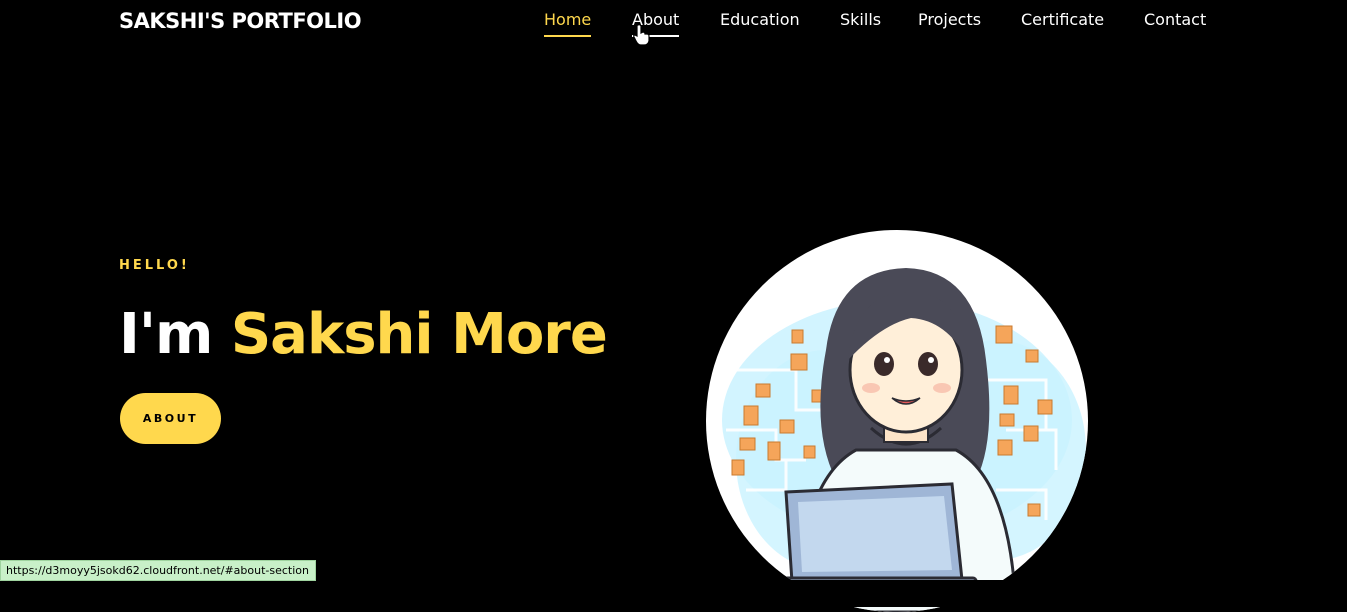 This screenshot has width=1347, height=612. I want to click on nav-label: Home, so click(568, 19).